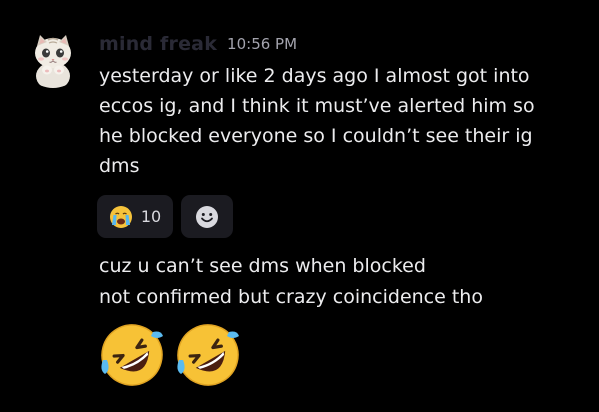  Describe the element at coordinates (158, 44) in the screenshot. I see `username: mind freak` at that location.